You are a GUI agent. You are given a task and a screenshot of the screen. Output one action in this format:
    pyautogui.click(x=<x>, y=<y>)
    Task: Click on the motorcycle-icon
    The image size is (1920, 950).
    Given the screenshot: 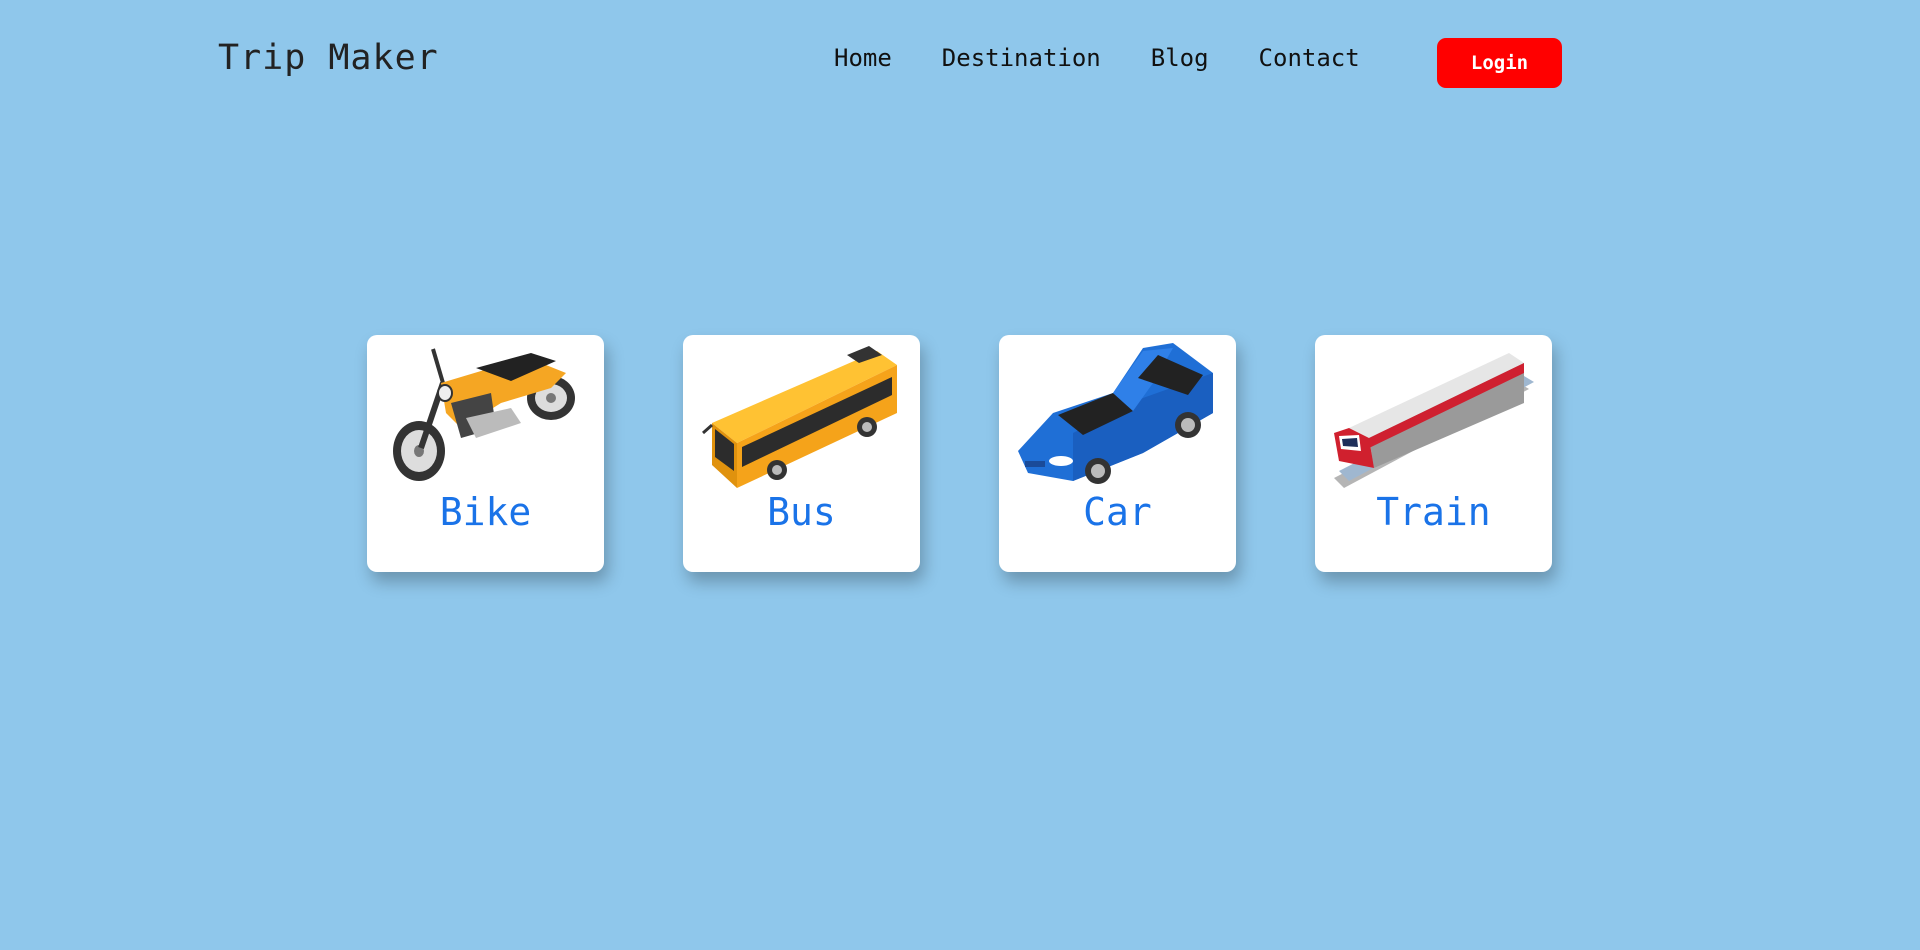 What is the action you would take?
    pyautogui.click(x=484, y=414)
    